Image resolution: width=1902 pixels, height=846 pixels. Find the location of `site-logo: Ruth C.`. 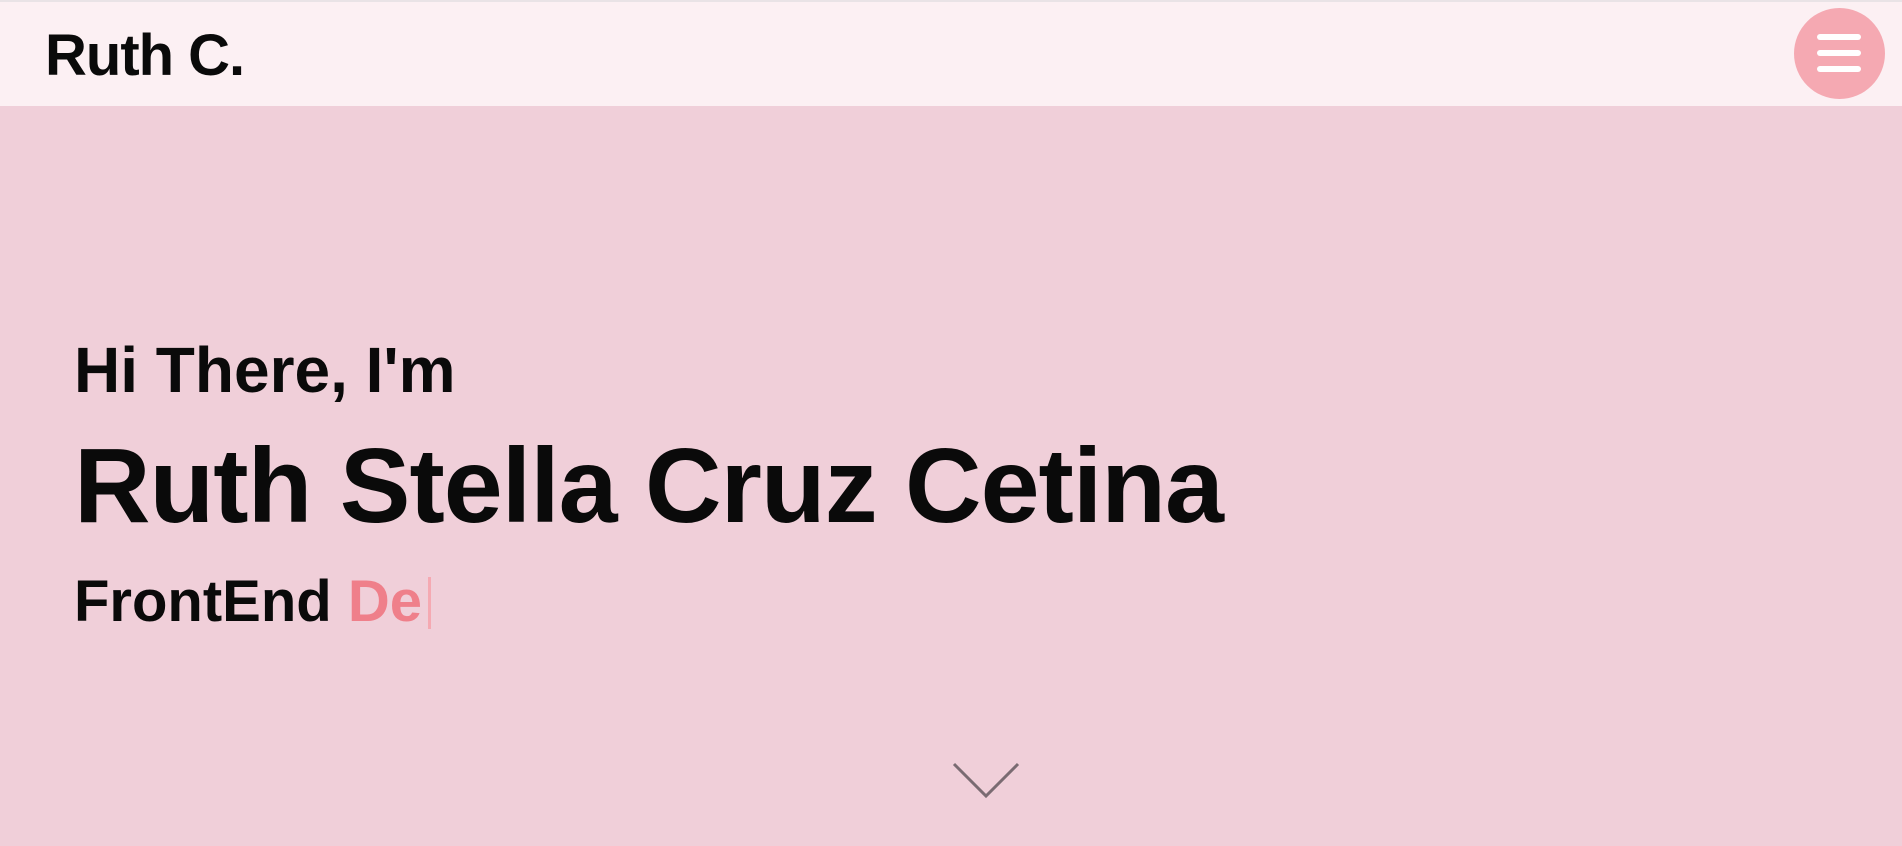

site-logo: Ruth C. is located at coordinates (145, 56).